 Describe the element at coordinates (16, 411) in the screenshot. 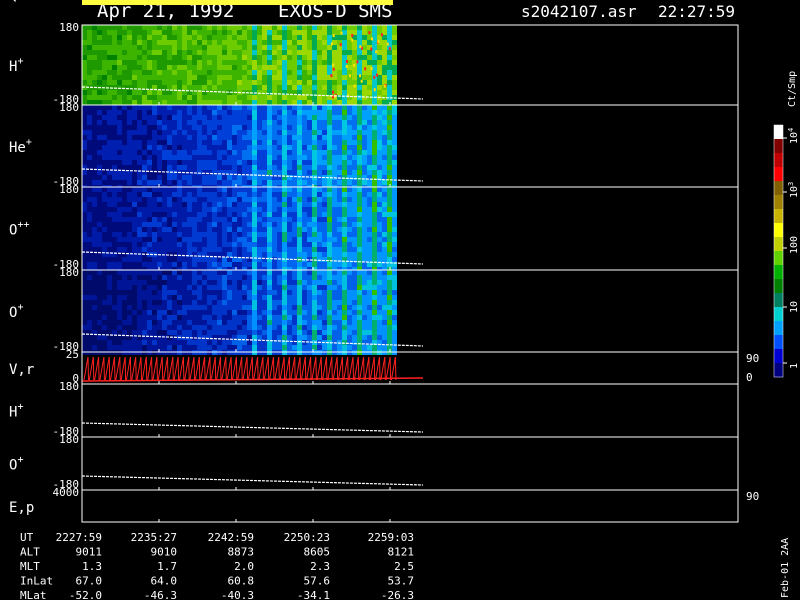

I see `panel-h2-label: H+` at that location.